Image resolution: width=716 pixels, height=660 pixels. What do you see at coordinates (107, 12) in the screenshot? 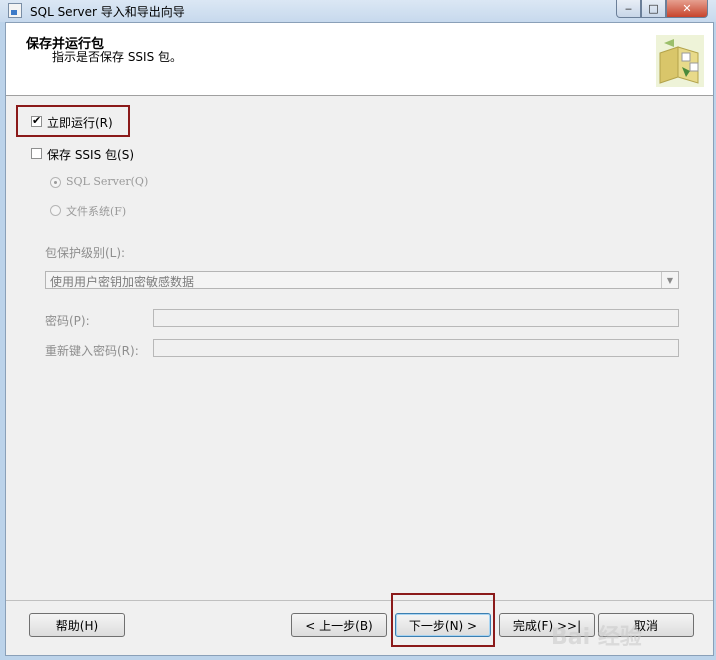
I see `window-title: SQL Server 导入和导出向导` at bounding box center [107, 12].